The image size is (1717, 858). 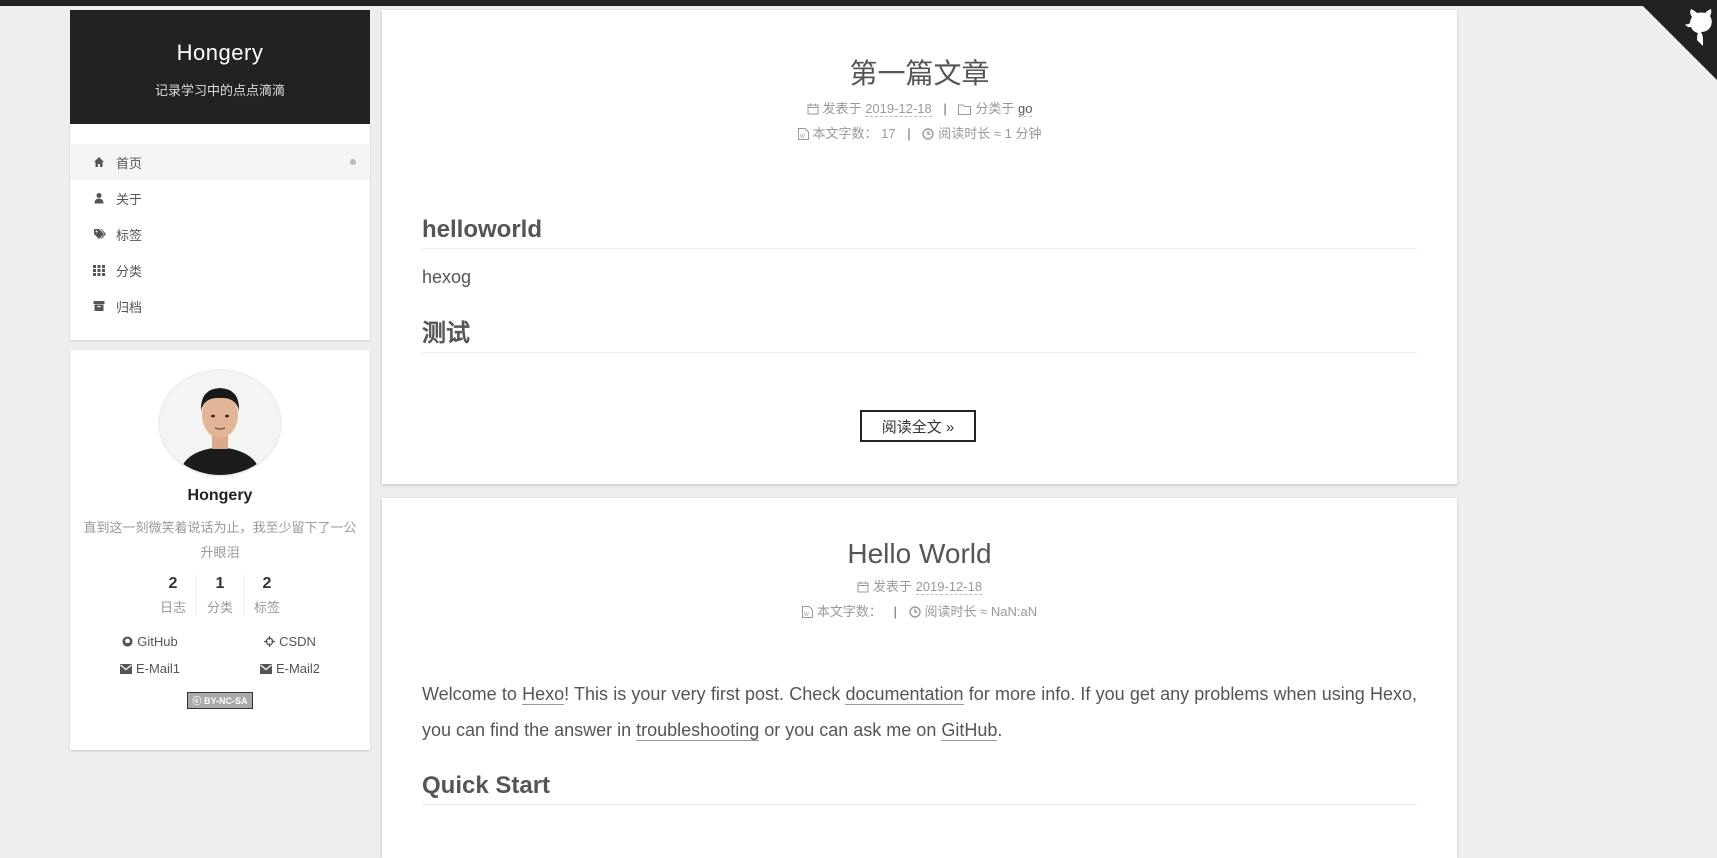 What do you see at coordinates (1025, 109) in the screenshot?
I see `post-category-link: go` at bounding box center [1025, 109].